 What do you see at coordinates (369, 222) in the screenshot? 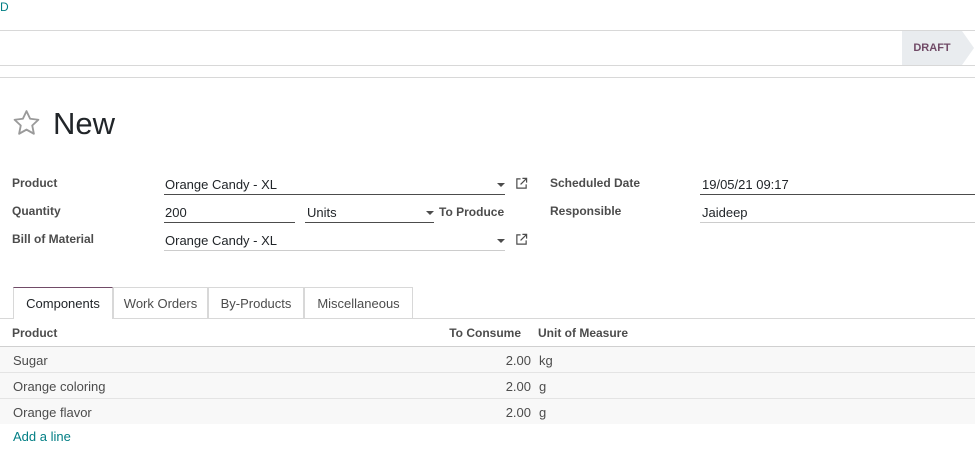
I see `uom-underline` at bounding box center [369, 222].